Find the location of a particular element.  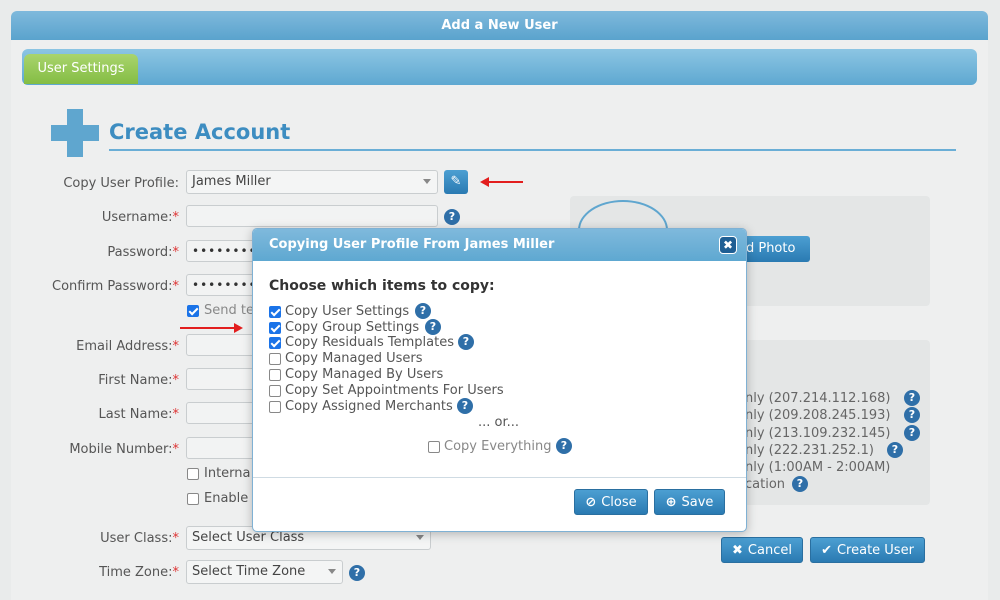

username-input is located at coordinates (312, 216).